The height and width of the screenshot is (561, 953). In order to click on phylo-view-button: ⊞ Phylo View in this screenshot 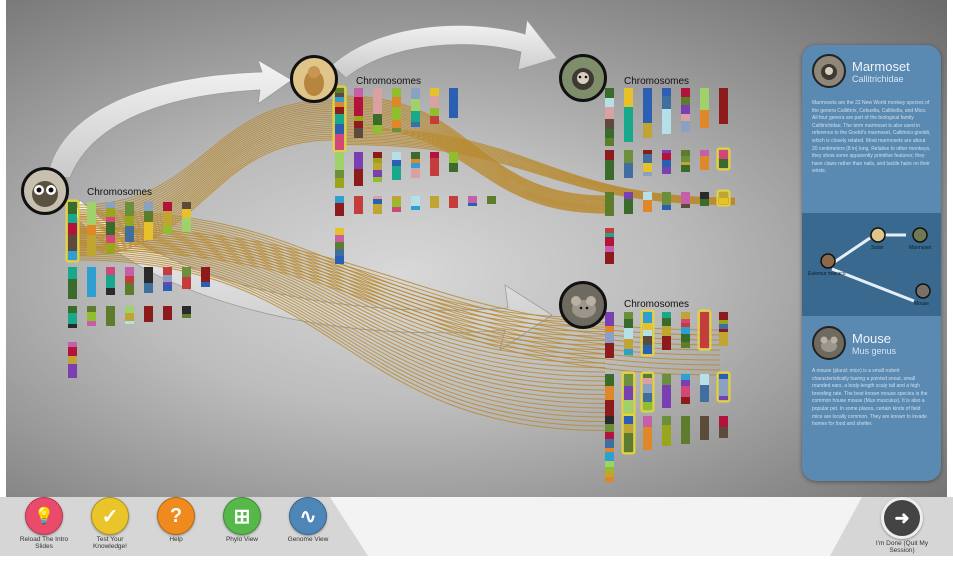, I will do `click(242, 520)`.